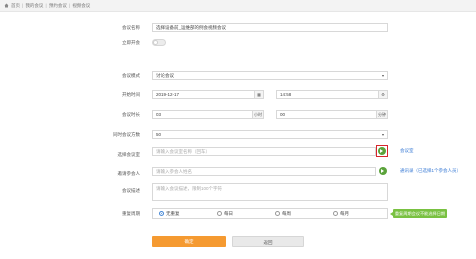  What do you see at coordinates (270, 192) in the screenshot?
I see `desc-textarea: 请输入会议描述，限制100个字符` at bounding box center [270, 192].